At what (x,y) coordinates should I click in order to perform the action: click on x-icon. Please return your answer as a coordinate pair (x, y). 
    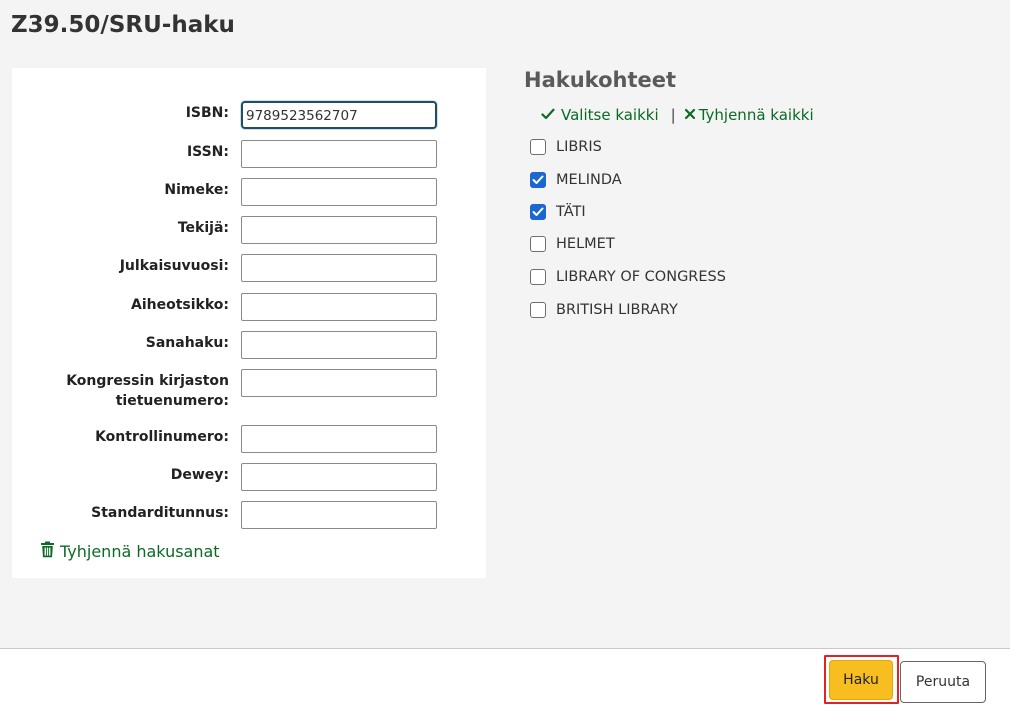
    Looking at the image, I should click on (690, 115).